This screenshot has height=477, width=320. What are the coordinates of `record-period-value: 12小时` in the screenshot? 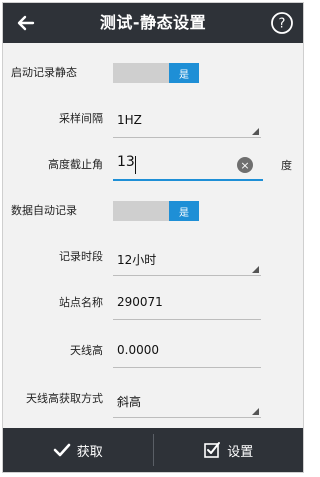 It's located at (137, 260).